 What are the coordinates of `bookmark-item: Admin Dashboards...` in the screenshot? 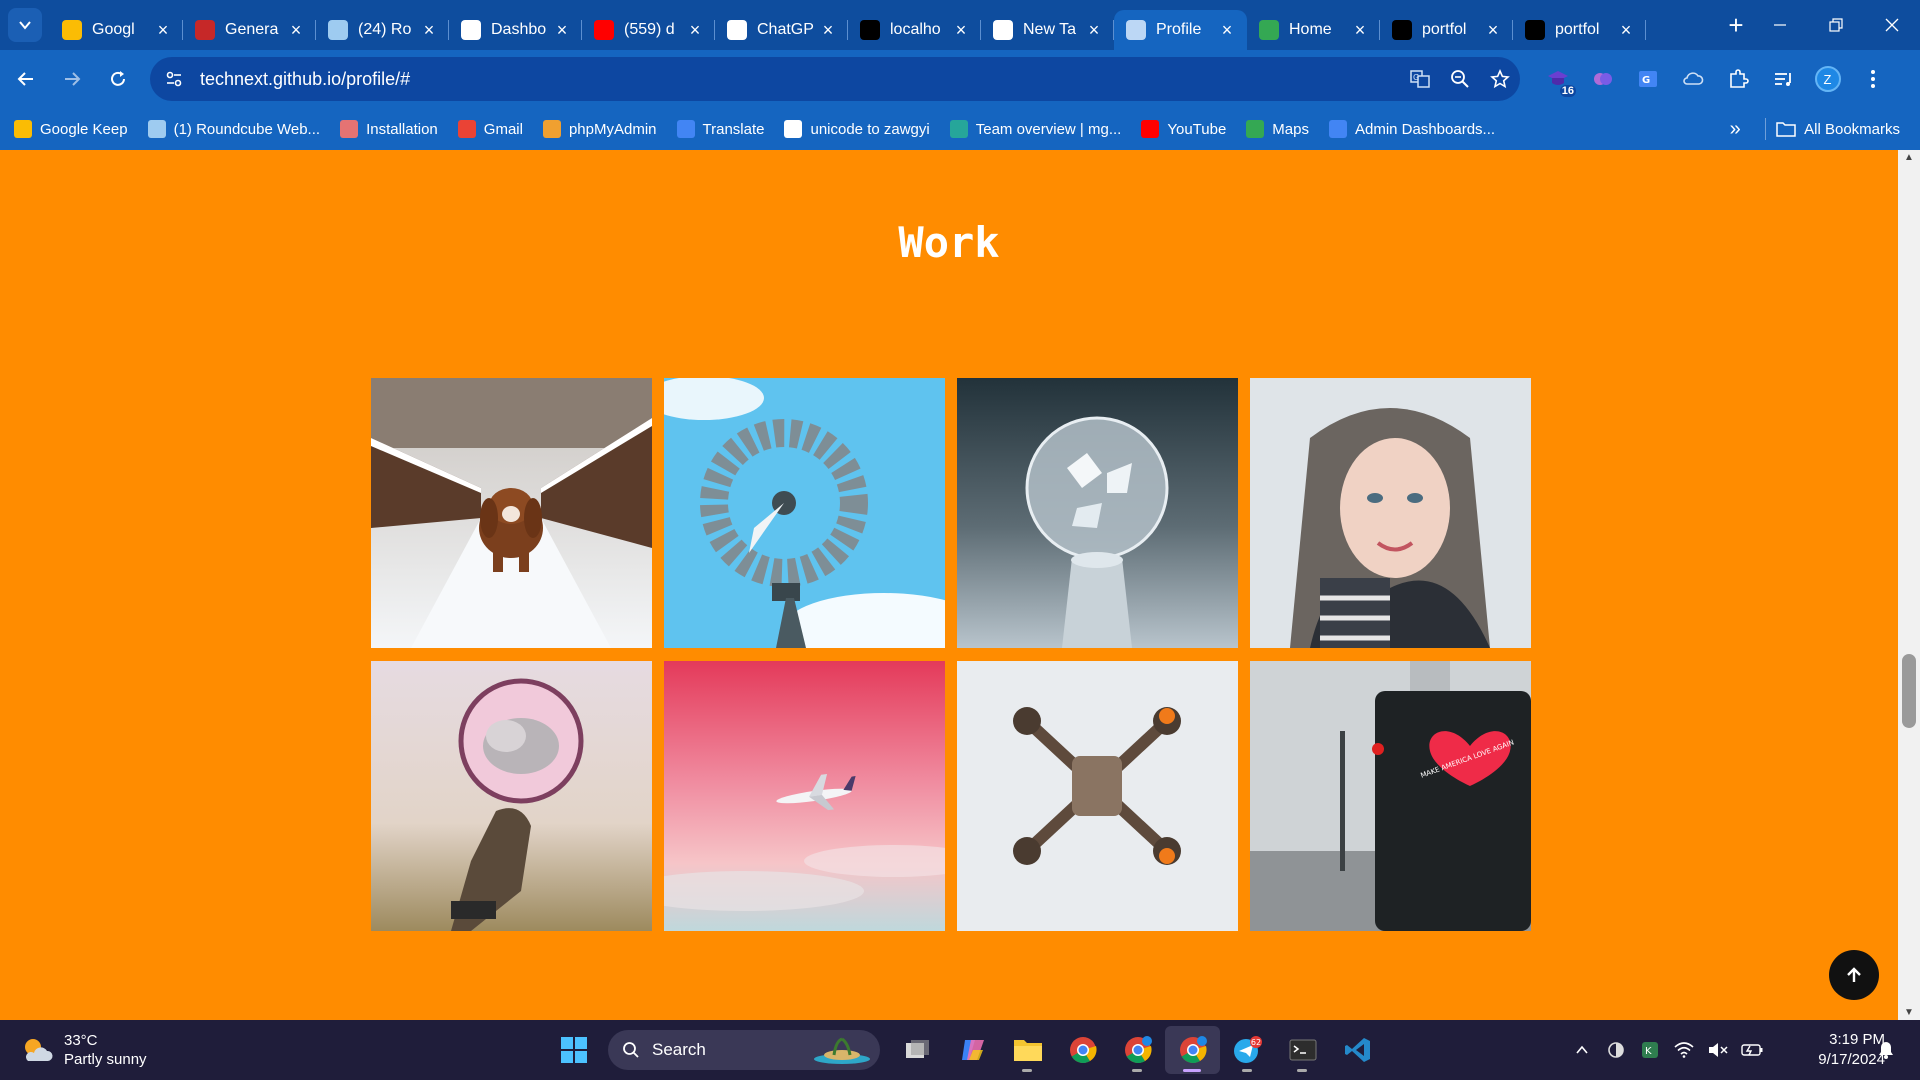 It's located at (1412, 129).